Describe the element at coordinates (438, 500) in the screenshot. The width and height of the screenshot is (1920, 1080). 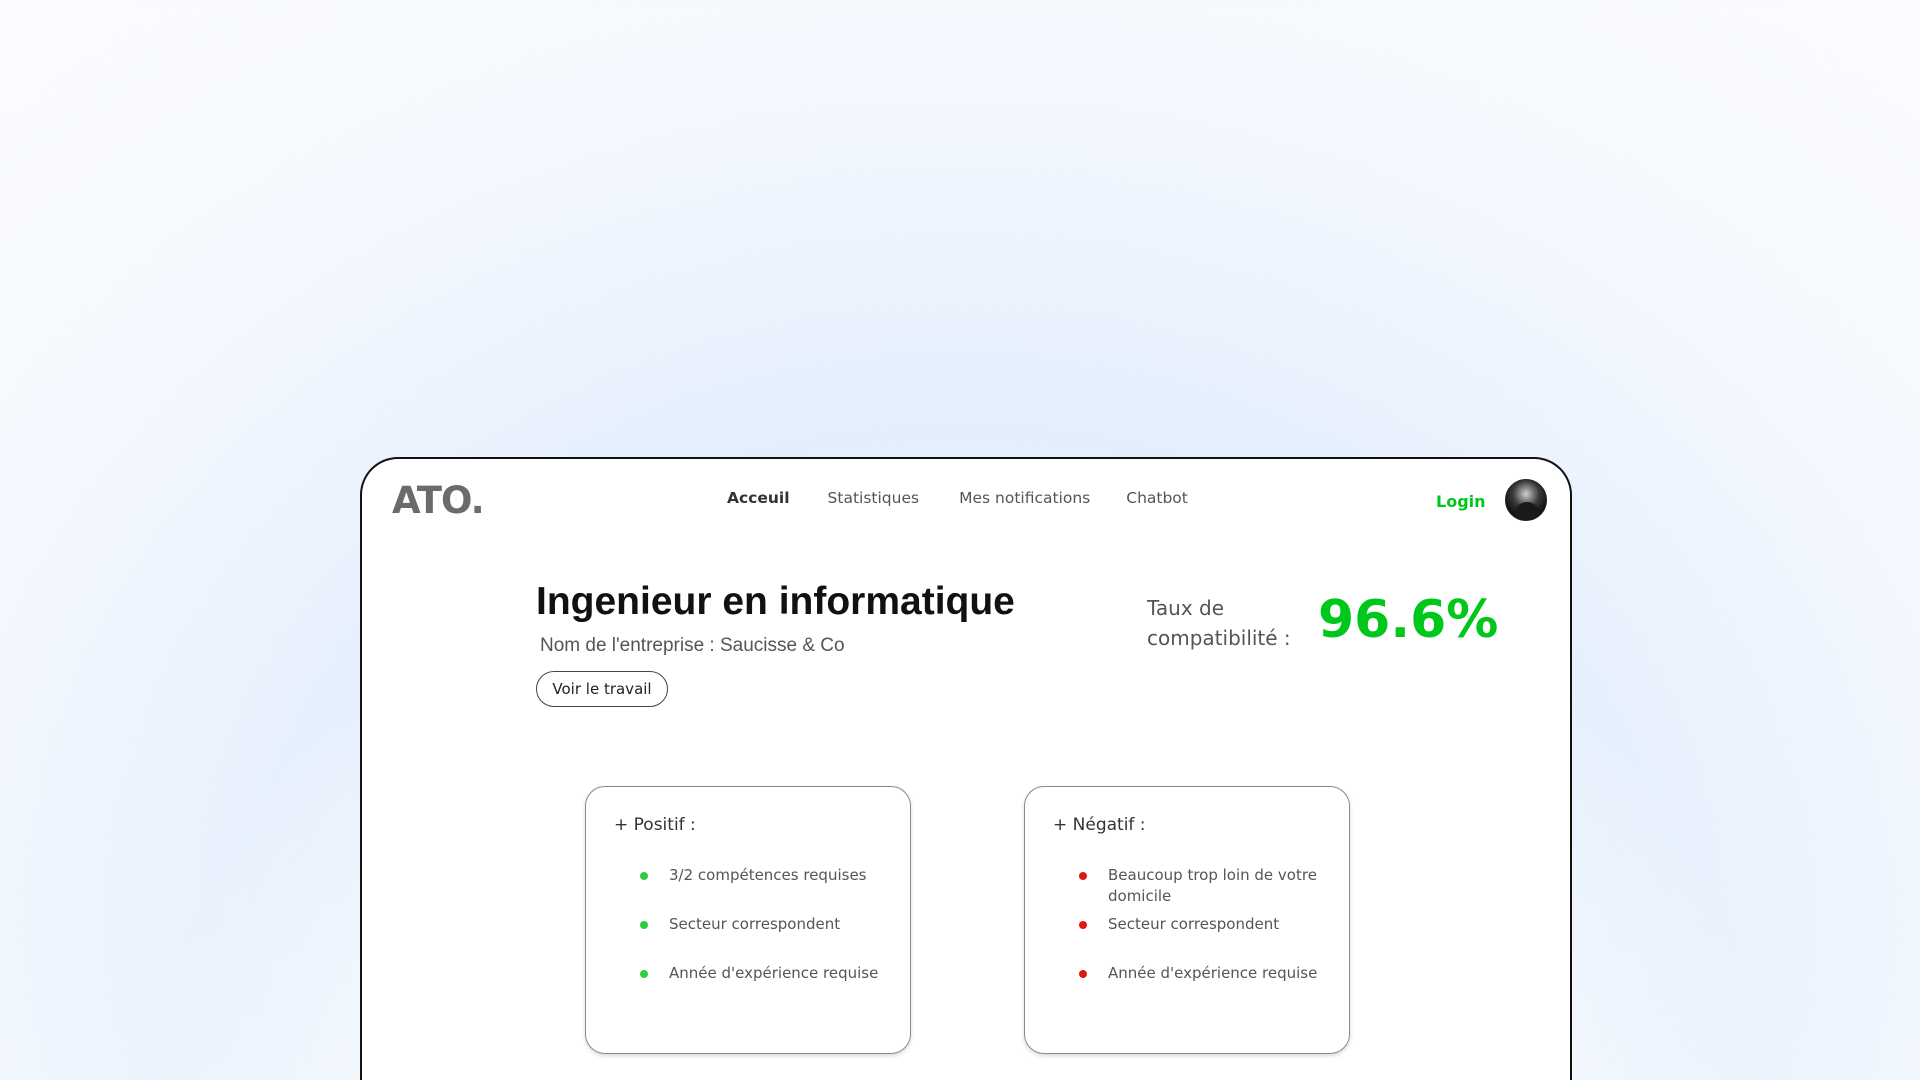
I see `app-logo: ATO.` at that location.